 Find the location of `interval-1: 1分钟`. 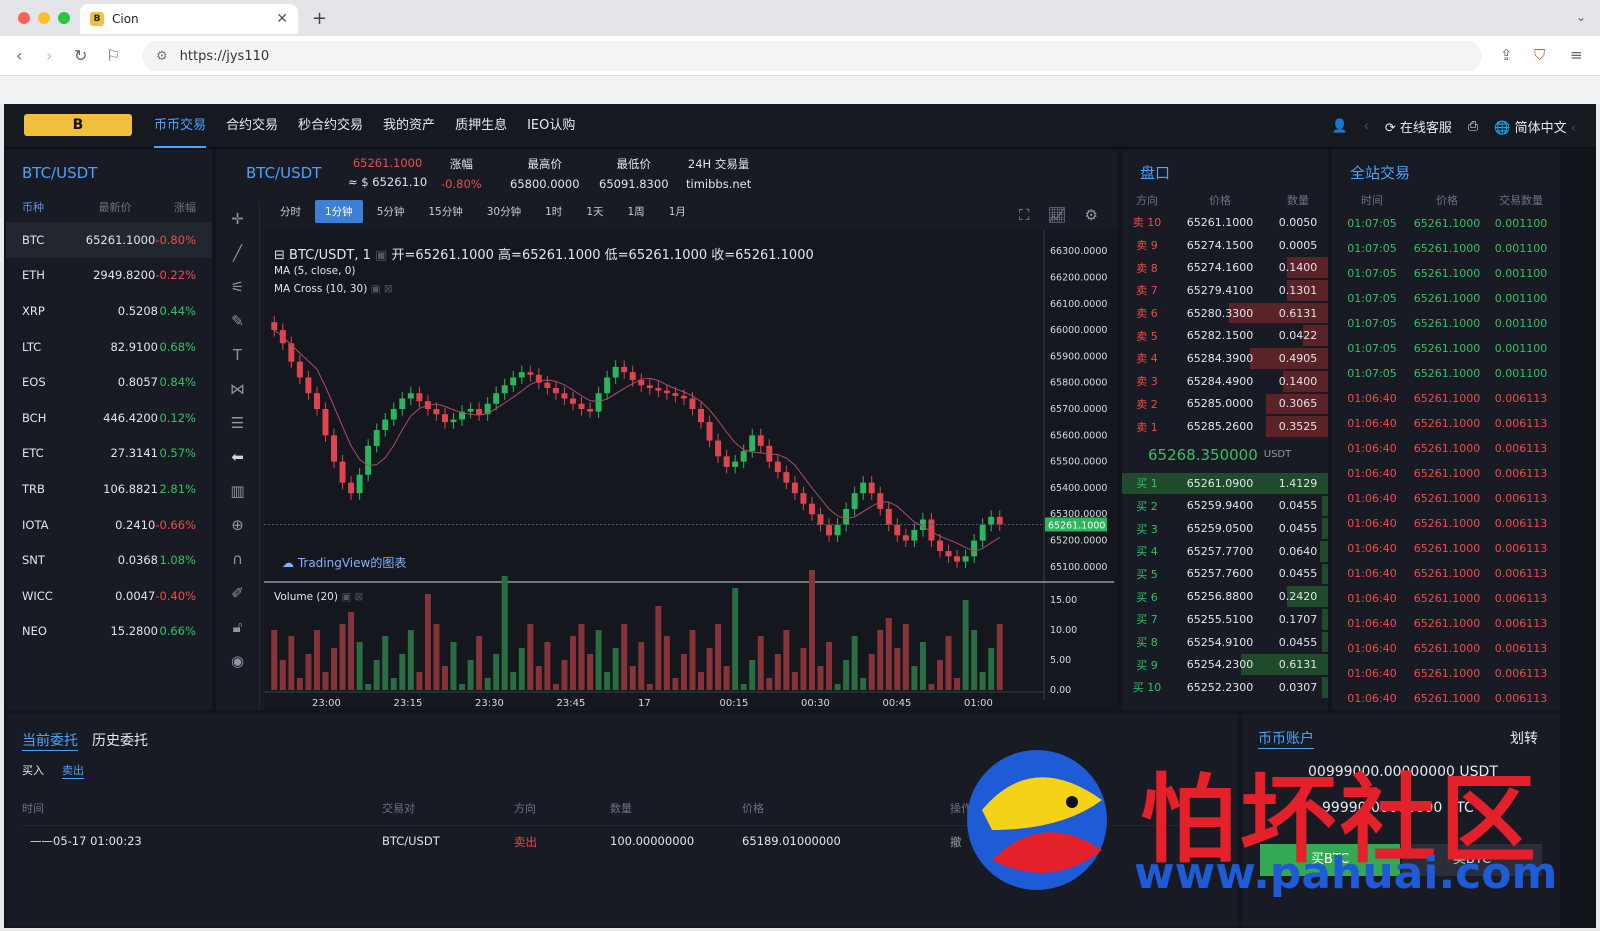

interval-1: 1分钟 is located at coordinates (339, 211).